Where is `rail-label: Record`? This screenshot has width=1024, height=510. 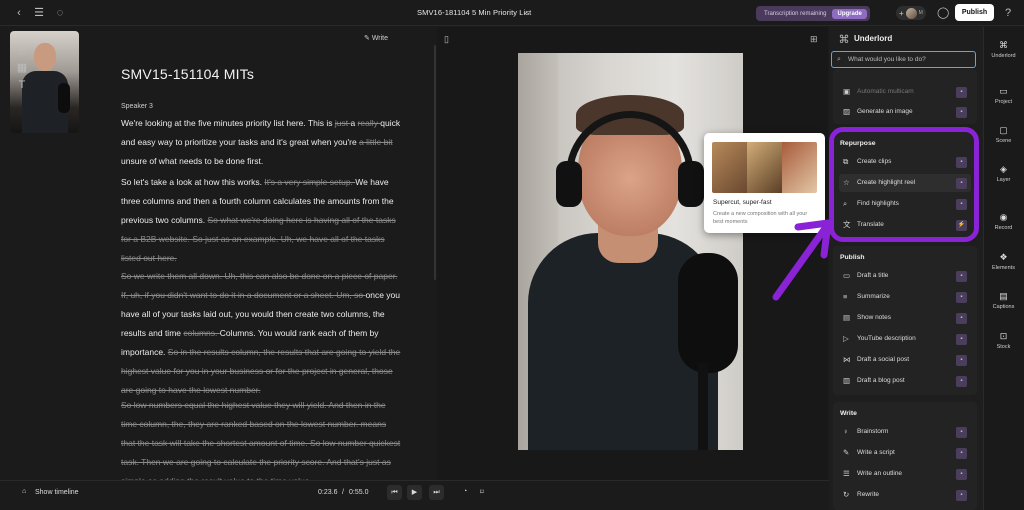 rail-label: Record is located at coordinates (1003, 228).